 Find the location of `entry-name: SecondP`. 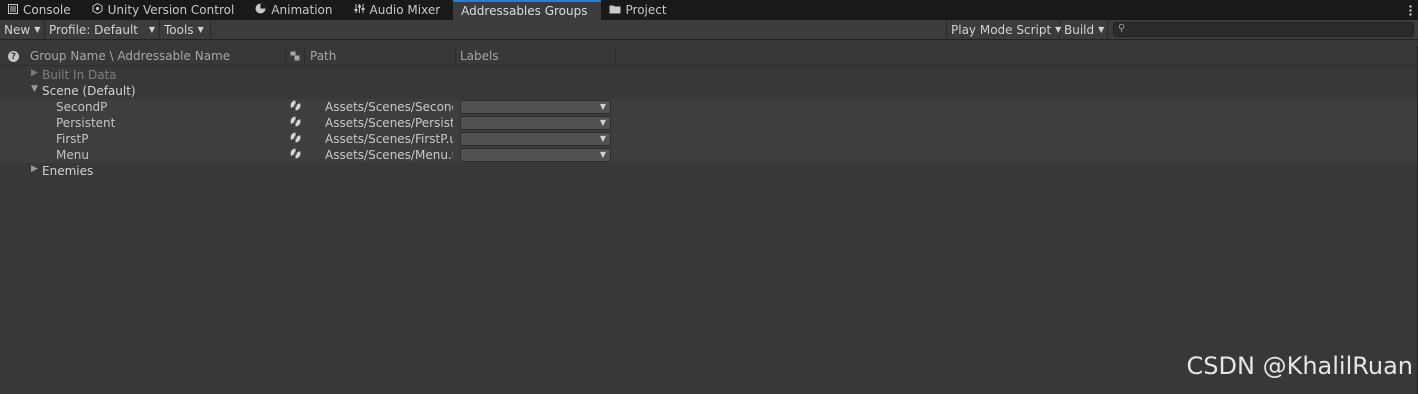

entry-name: SecondP is located at coordinates (82, 107).